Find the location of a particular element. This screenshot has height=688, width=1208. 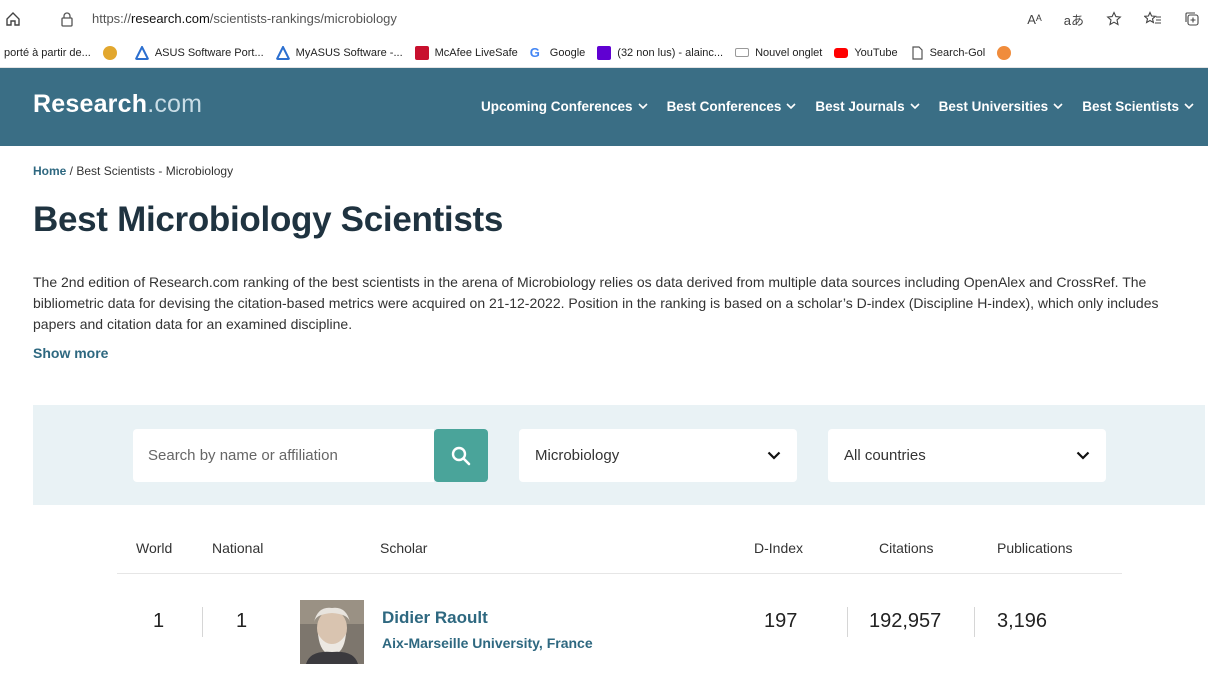

wikimedia-icon is located at coordinates (109, 52).